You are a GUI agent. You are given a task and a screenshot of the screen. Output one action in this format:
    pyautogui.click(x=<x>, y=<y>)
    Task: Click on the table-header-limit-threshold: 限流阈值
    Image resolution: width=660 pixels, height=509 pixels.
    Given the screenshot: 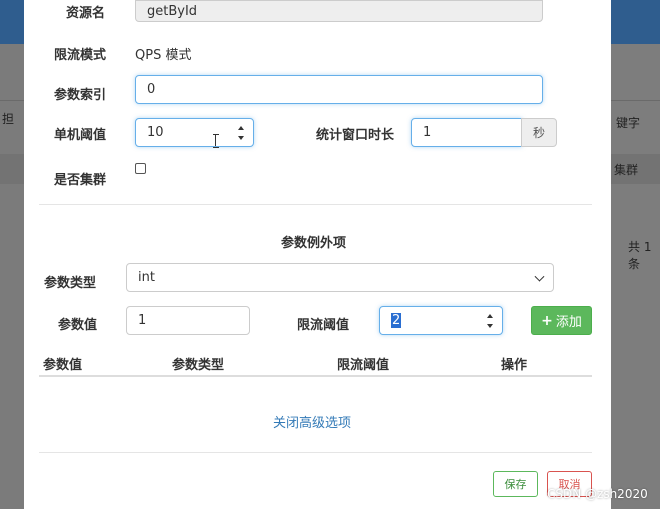 What is the action you would take?
    pyautogui.click(x=363, y=365)
    